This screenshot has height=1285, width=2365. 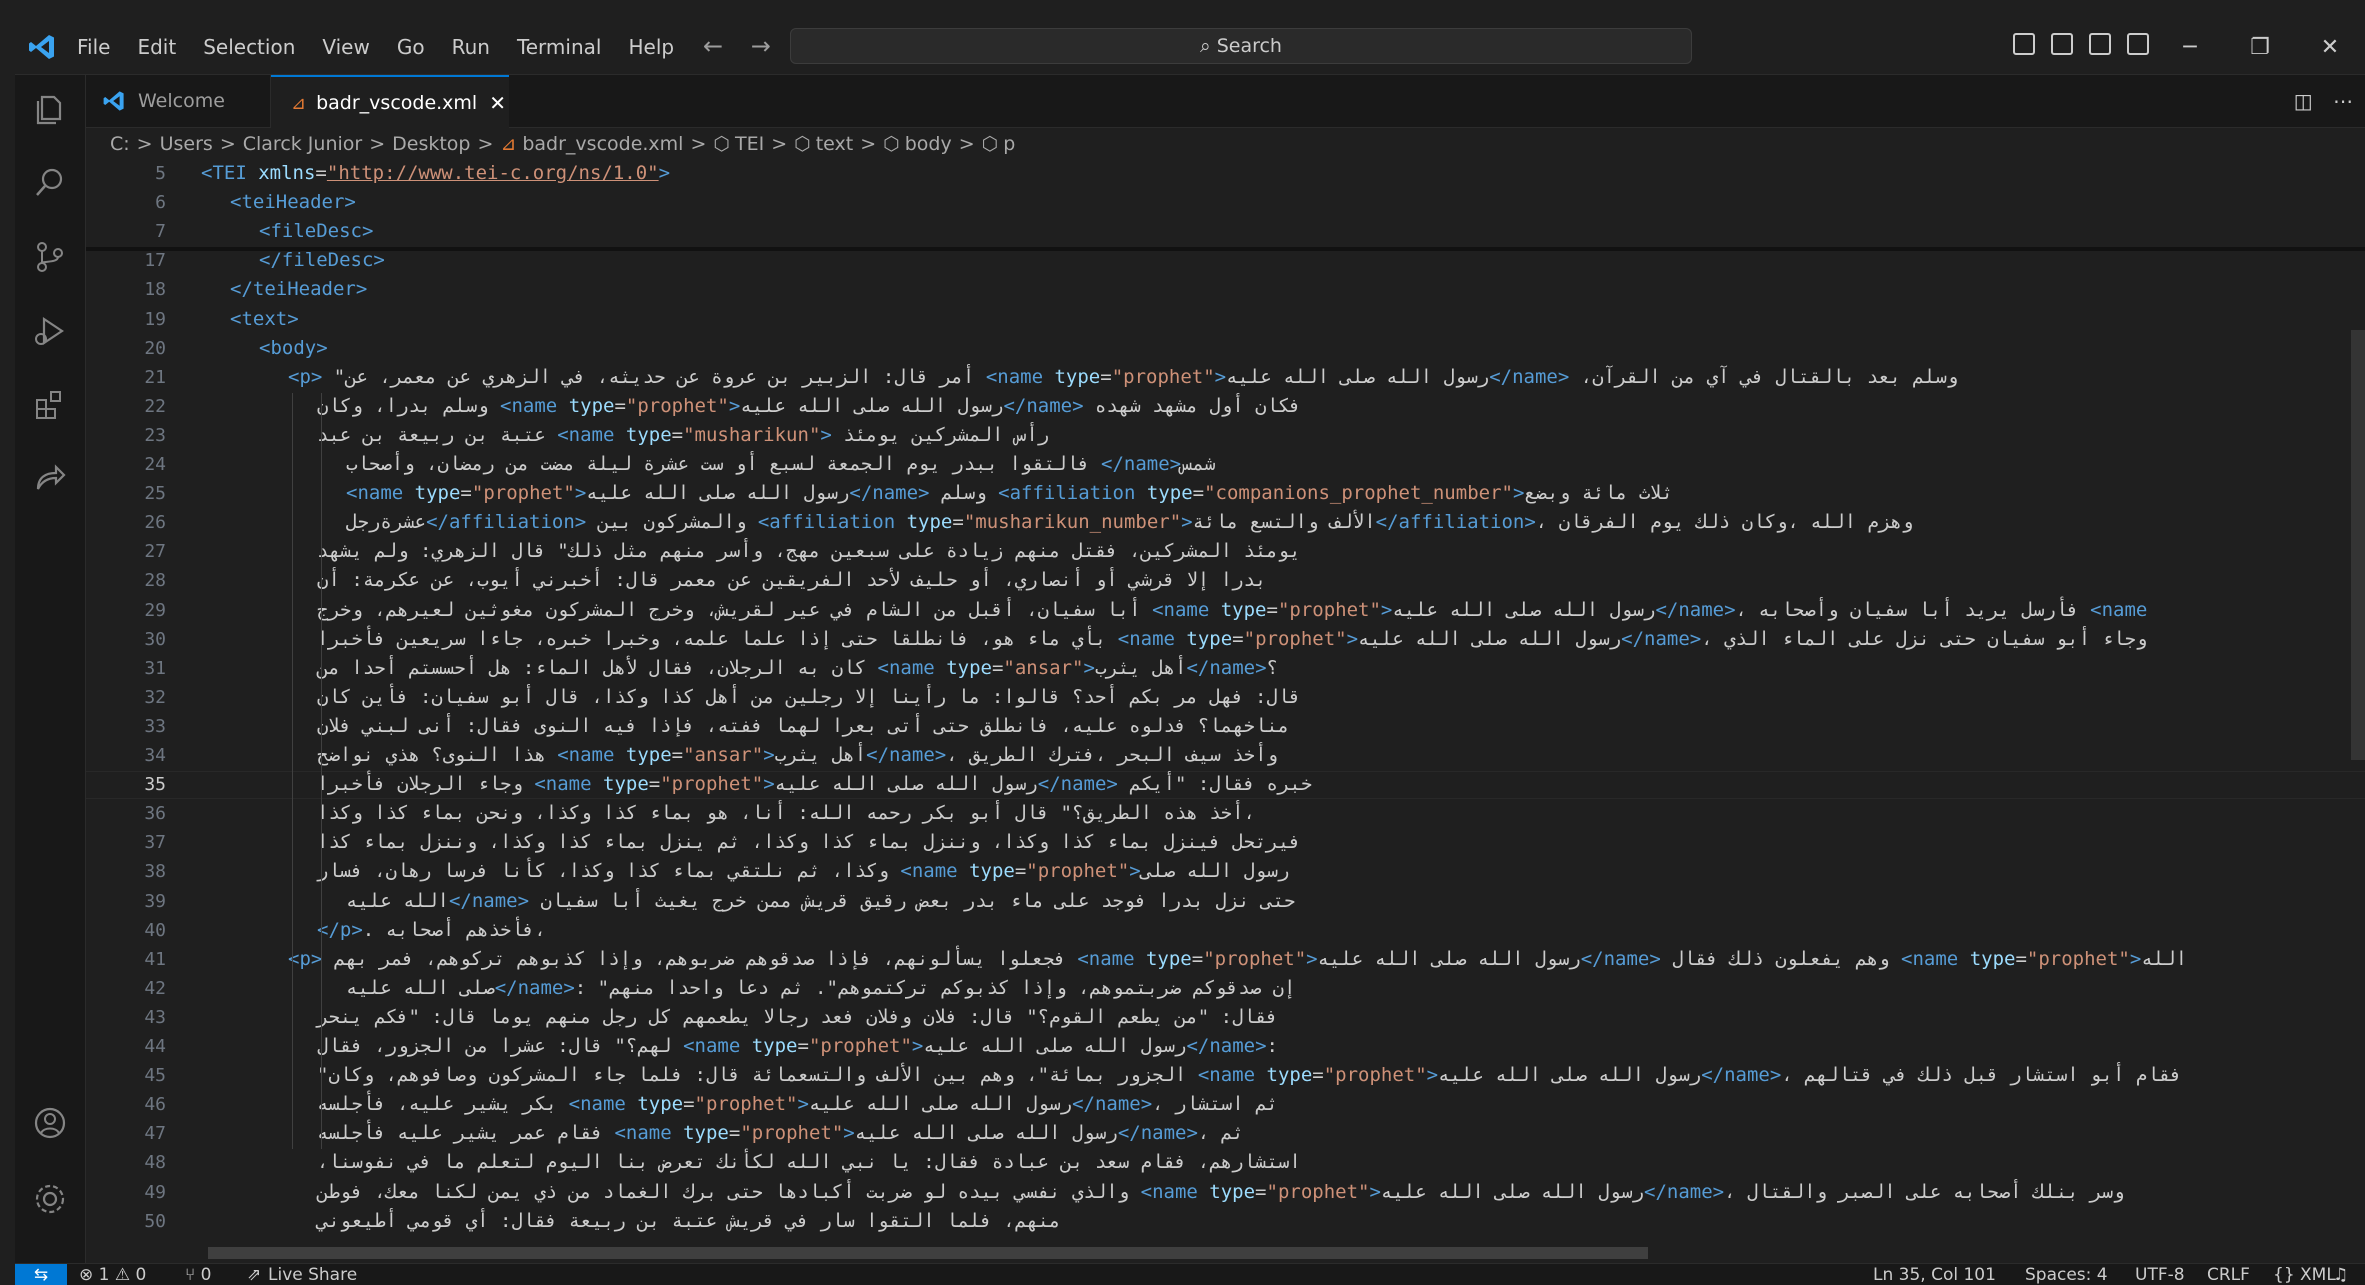 What do you see at coordinates (747, 46) in the screenshot?
I see `nav-arrows: ← →` at bounding box center [747, 46].